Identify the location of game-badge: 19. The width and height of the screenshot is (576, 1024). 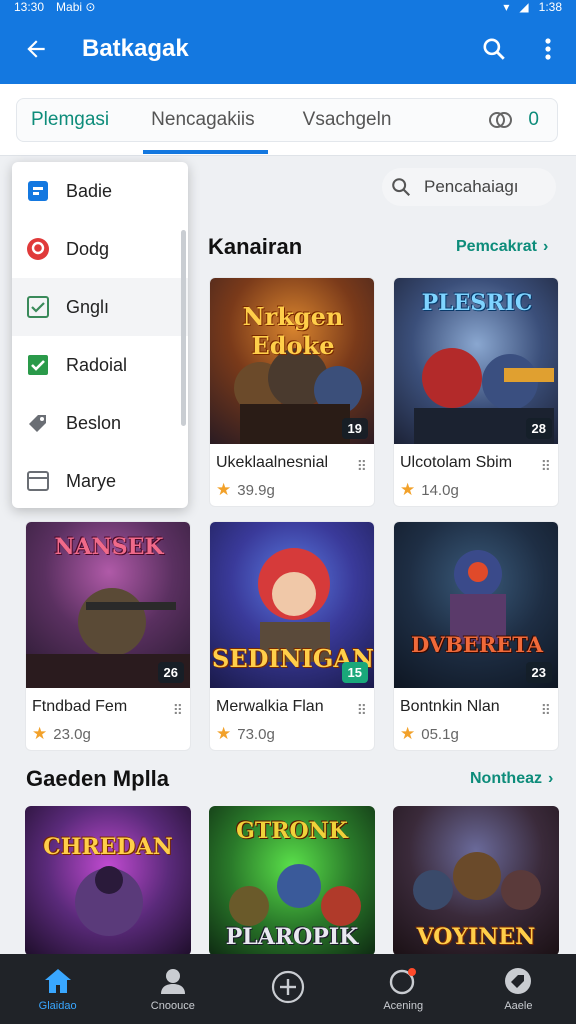
(354, 428).